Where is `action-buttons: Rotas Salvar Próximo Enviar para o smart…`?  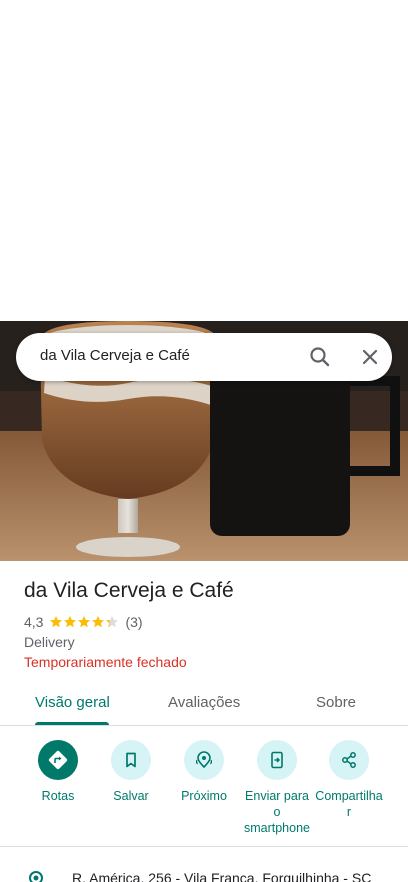
action-buttons: Rotas Salvar Próximo Enviar para o smart… is located at coordinates (204, 790).